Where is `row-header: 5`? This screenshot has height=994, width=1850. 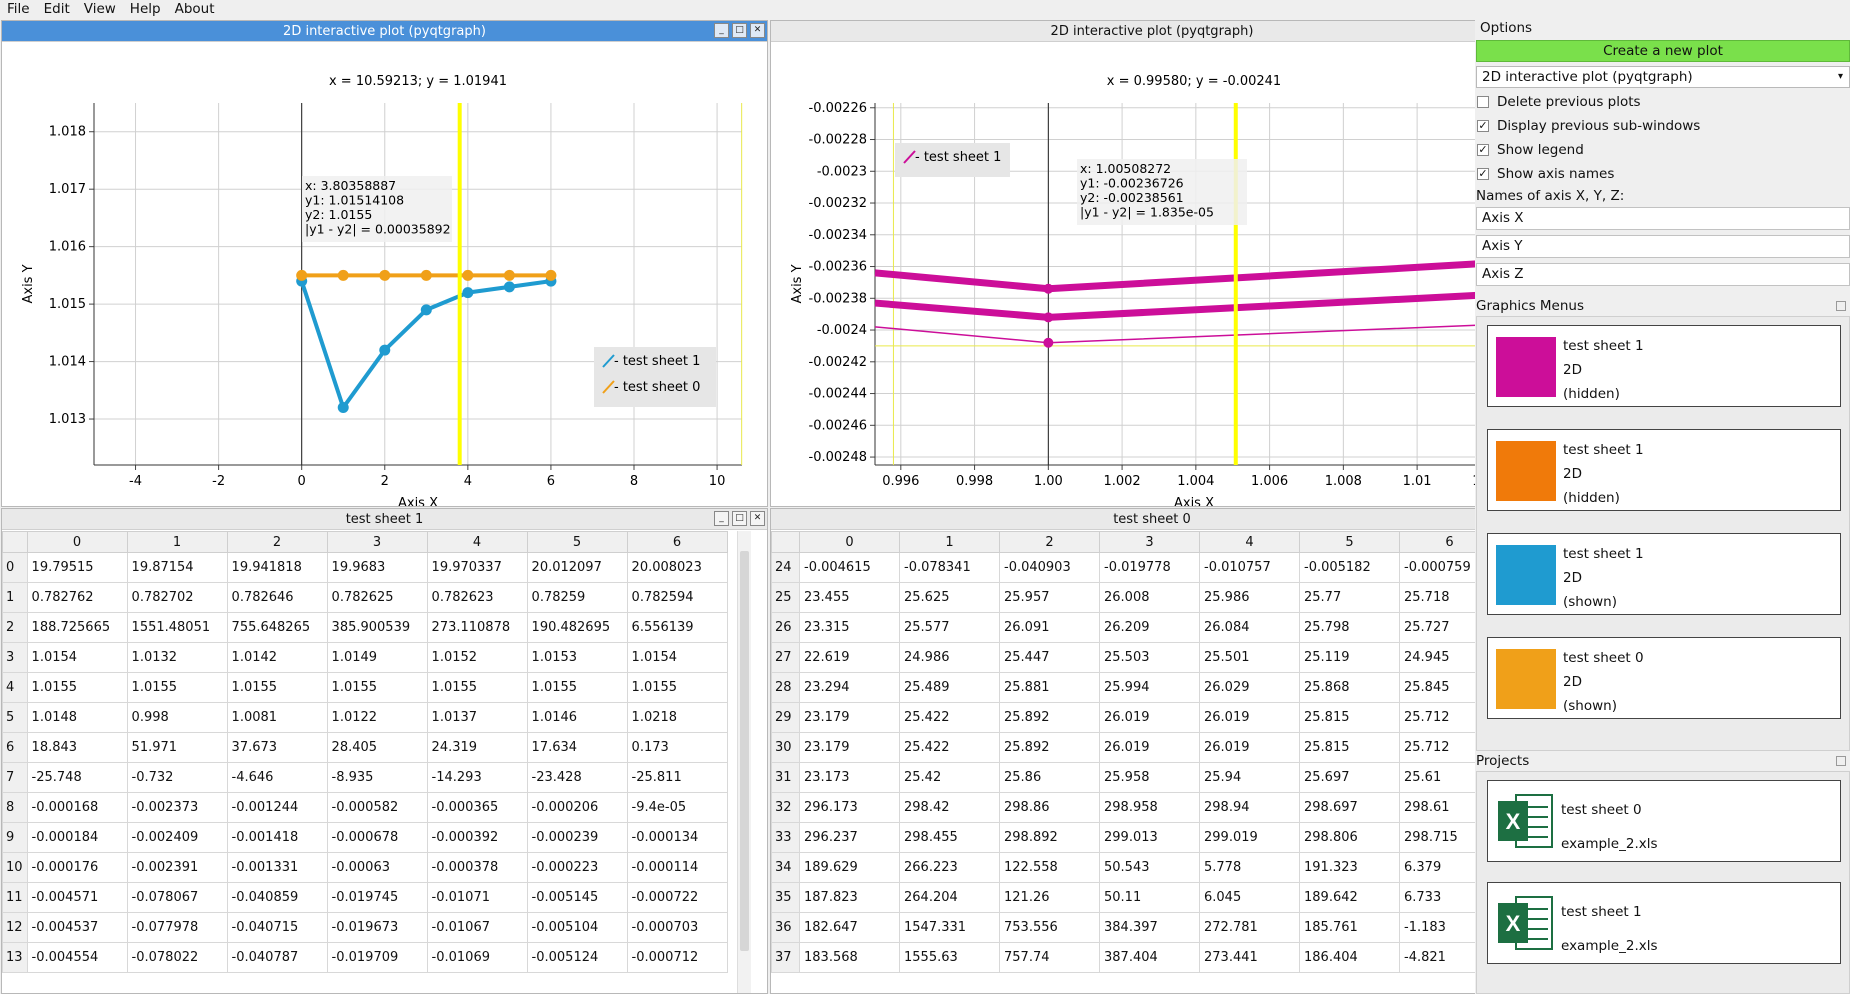
row-header: 5 is located at coordinates (15, 717).